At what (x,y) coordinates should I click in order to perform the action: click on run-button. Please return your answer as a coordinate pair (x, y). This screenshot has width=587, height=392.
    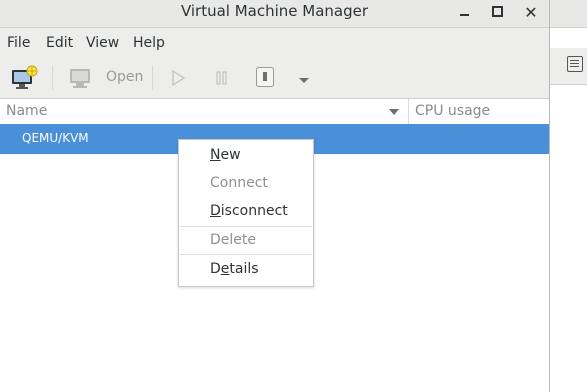
    Looking at the image, I should click on (178, 78).